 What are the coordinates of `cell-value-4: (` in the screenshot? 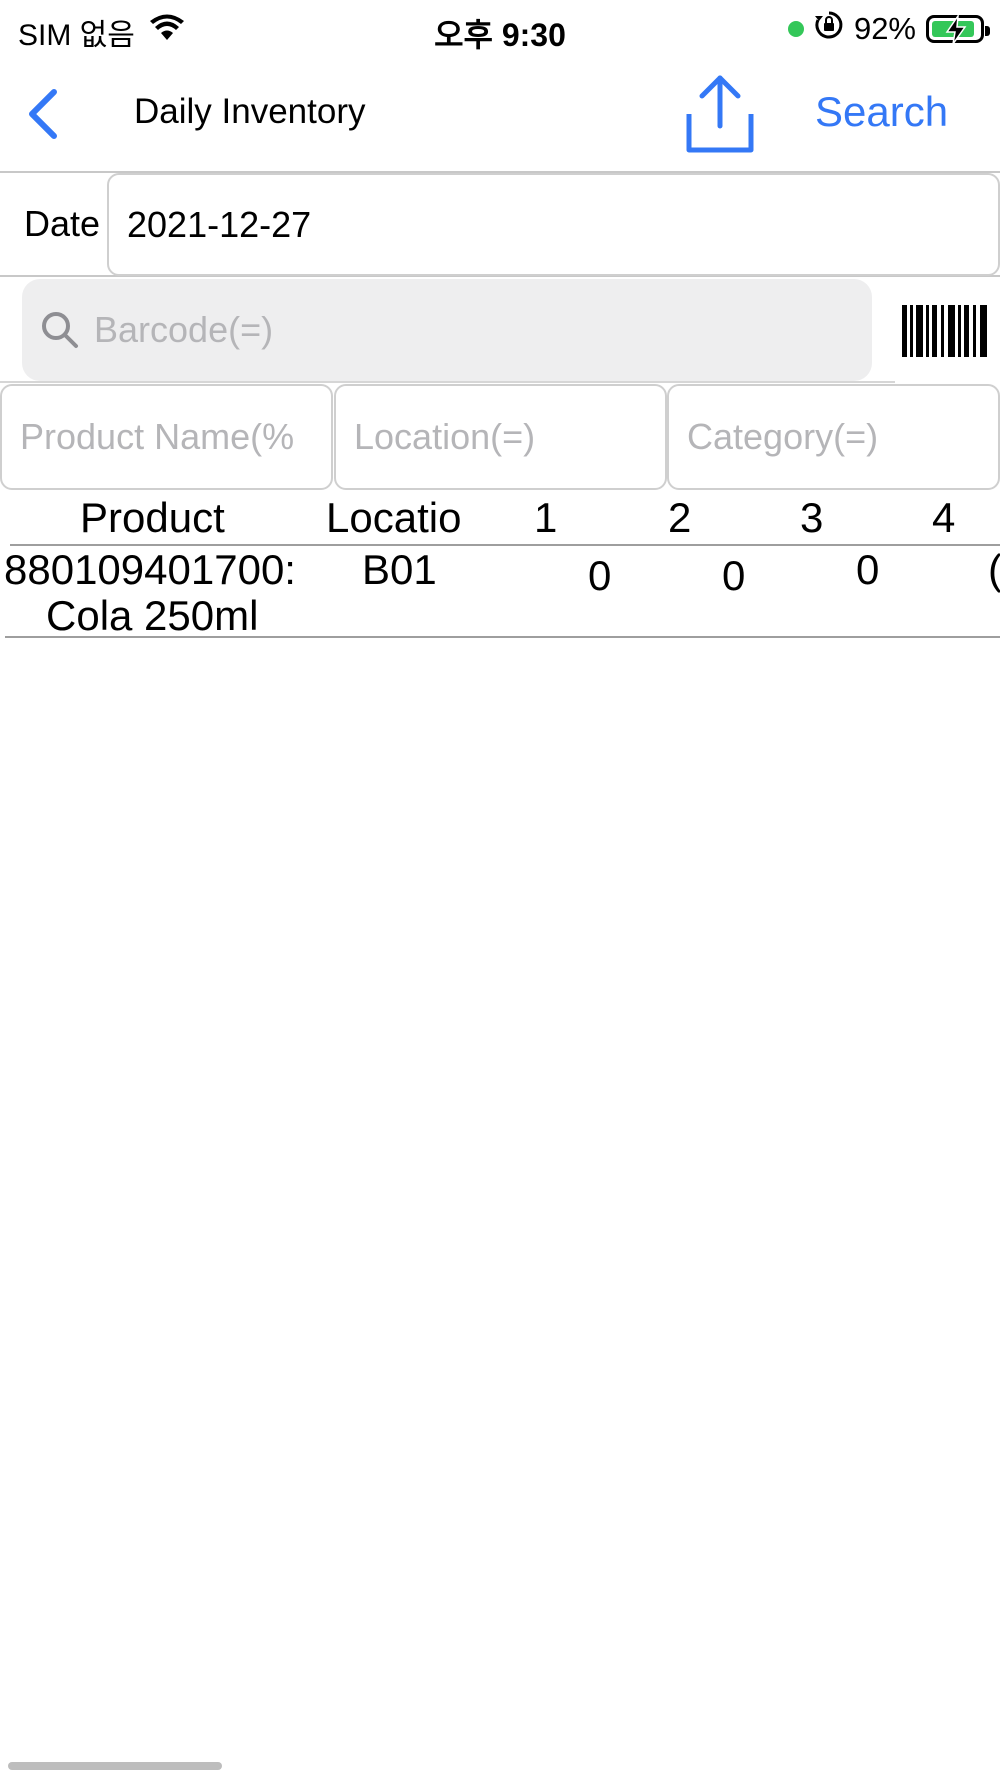 It's located at (994, 570).